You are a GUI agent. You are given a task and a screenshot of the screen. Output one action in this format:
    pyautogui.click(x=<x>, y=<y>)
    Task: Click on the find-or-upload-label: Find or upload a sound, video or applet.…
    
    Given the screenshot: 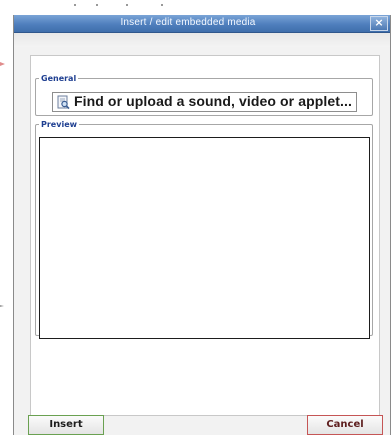 What is the action you would take?
    pyautogui.click(x=213, y=101)
    